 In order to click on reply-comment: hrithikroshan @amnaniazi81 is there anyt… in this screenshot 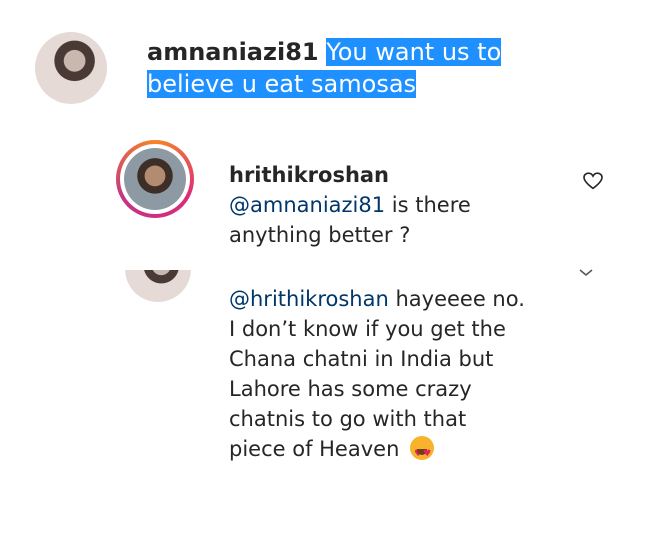, I will do `click(379, 205)`.